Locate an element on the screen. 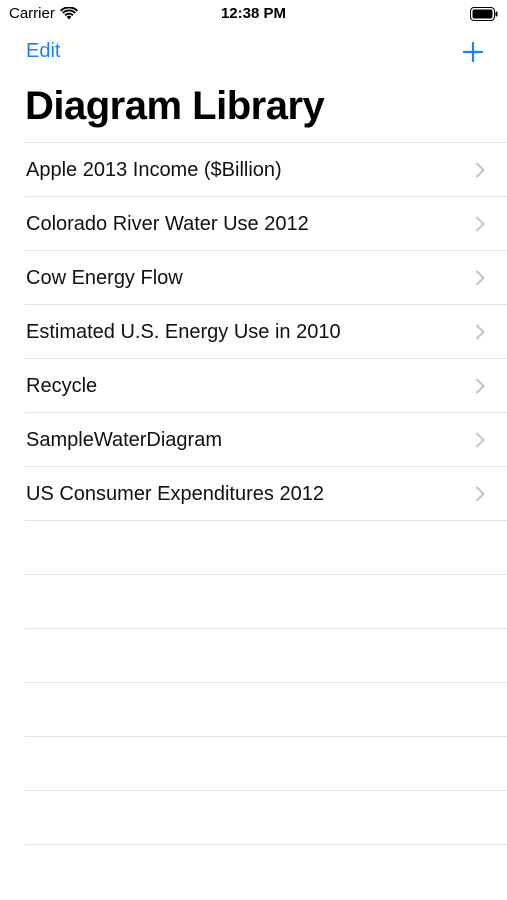 Image resolution: width=507 pixels, height=900 pixels. list-item-label: Recycle is located at coordinates (62, 386).